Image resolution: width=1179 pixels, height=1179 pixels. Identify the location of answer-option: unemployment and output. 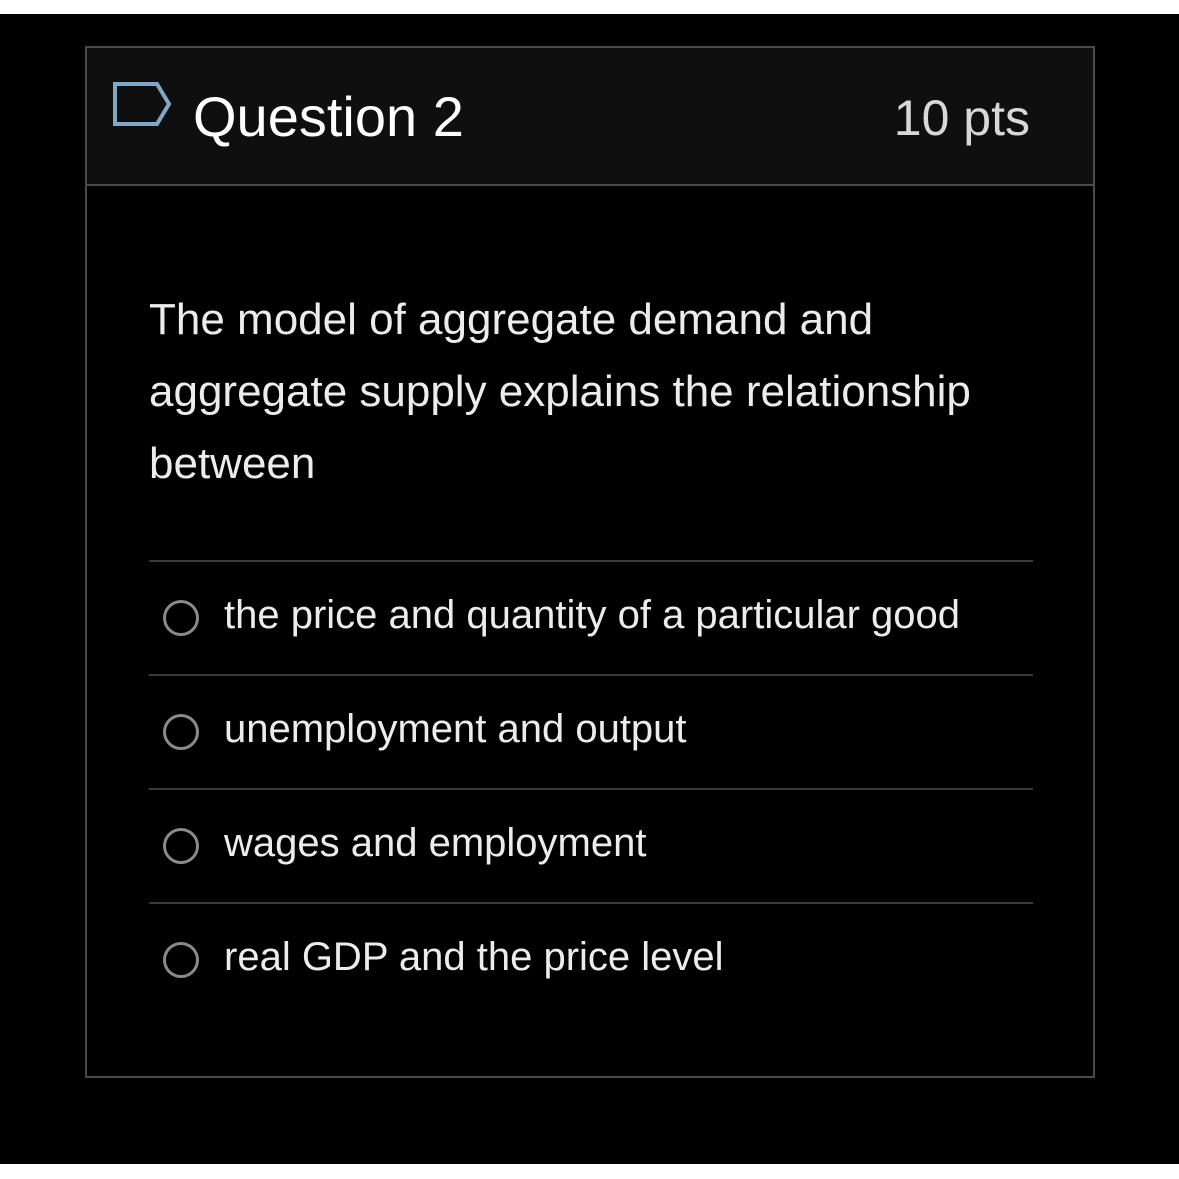
(591, 731).